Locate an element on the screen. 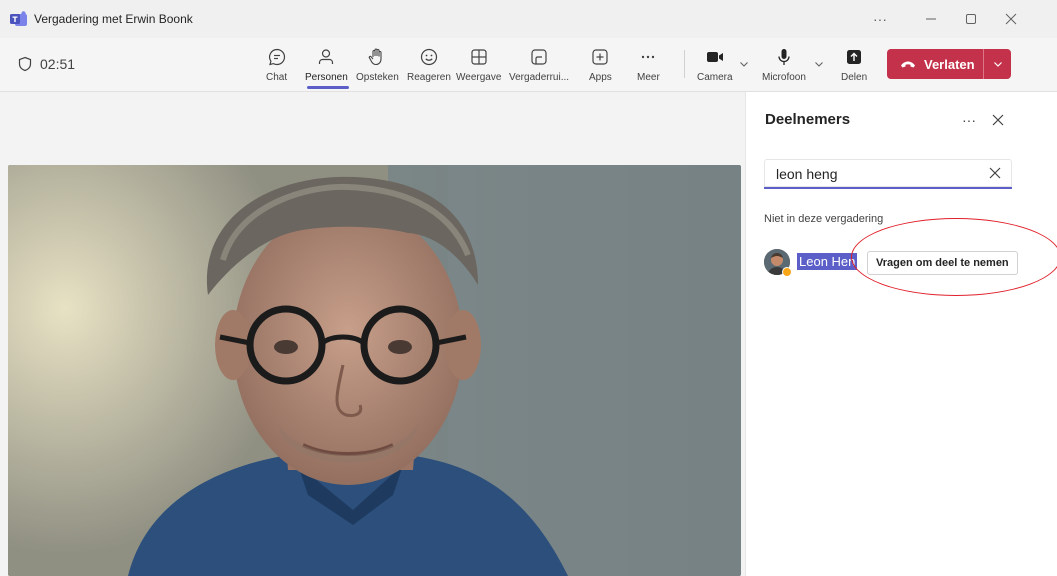 The width and height of the screenshot is (1057, 576). breakout-rooms-icon is located at coordinates (539, 57).